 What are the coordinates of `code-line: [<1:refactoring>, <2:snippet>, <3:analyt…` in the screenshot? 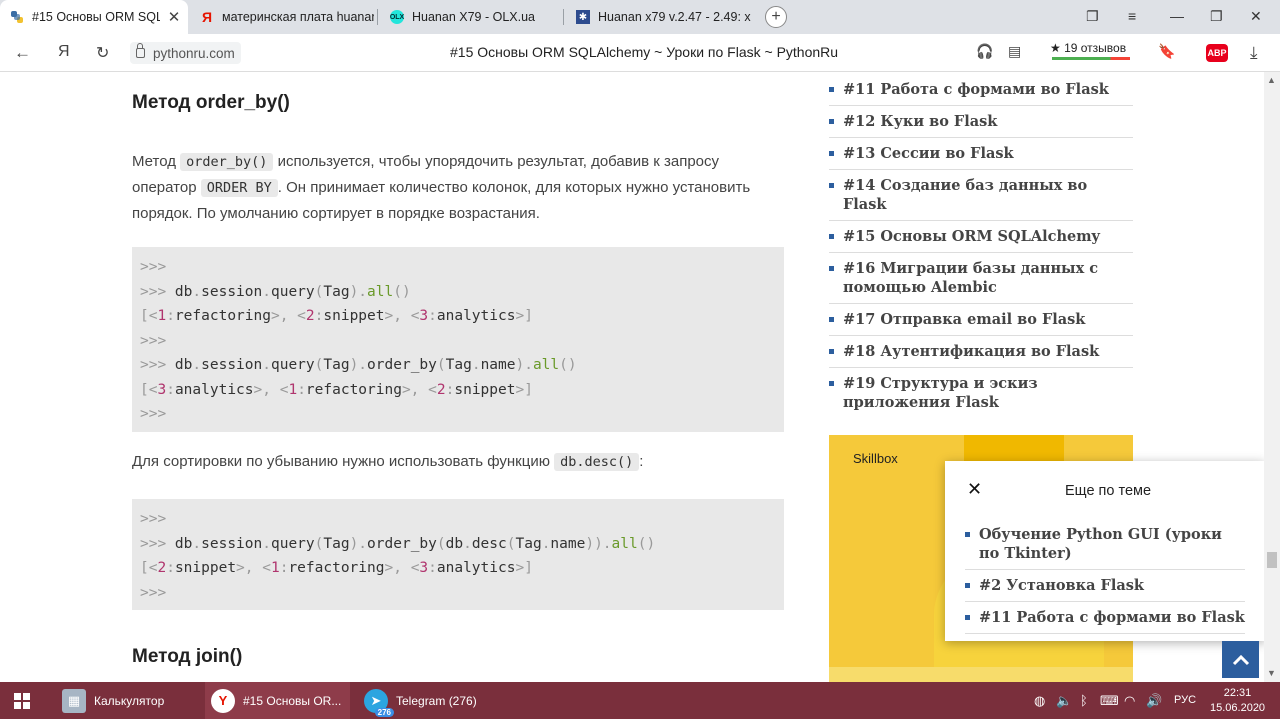 It's located at (336, 316).